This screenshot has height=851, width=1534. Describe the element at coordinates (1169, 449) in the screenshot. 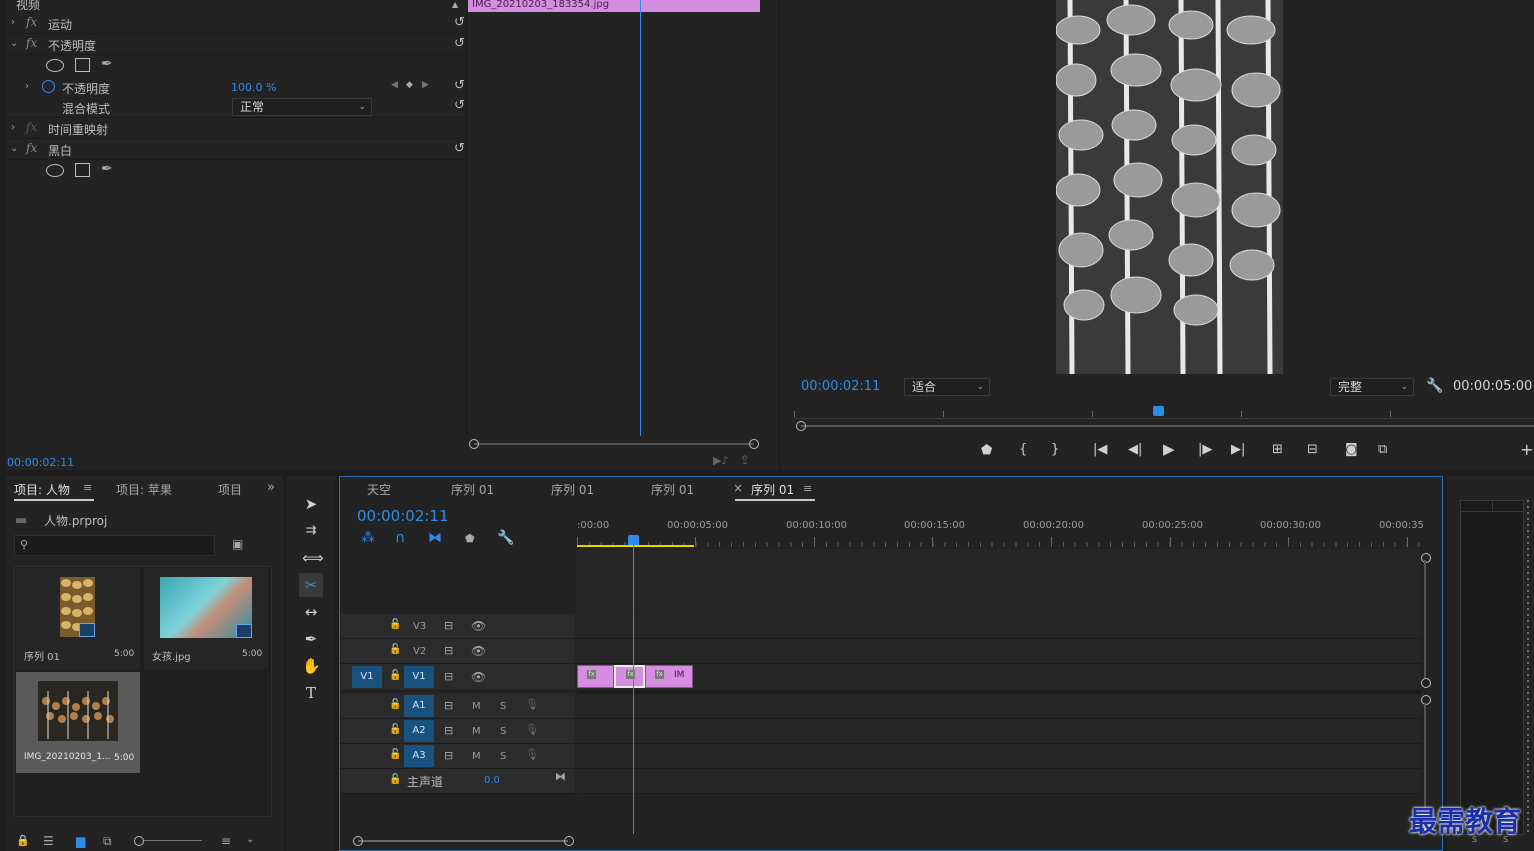

I see `play-icon: ▶` at that location.